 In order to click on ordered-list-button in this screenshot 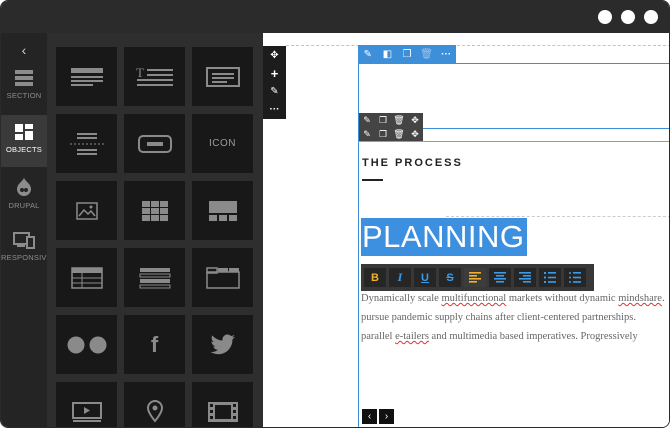, I will do `click(550, 277)`.